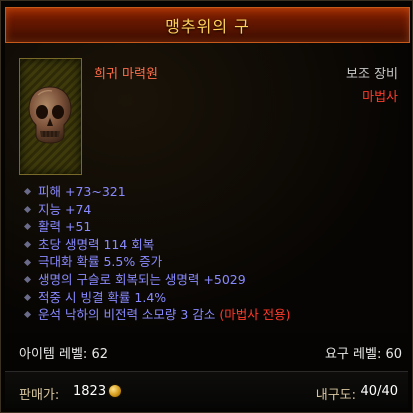  What do you see at coordinates (213, 315) in the screenshot?
I see `stat-line: 운석 낙하의 비전력 소모량 3 감소 (마법사 전용)` at bounding box center [213, 315].